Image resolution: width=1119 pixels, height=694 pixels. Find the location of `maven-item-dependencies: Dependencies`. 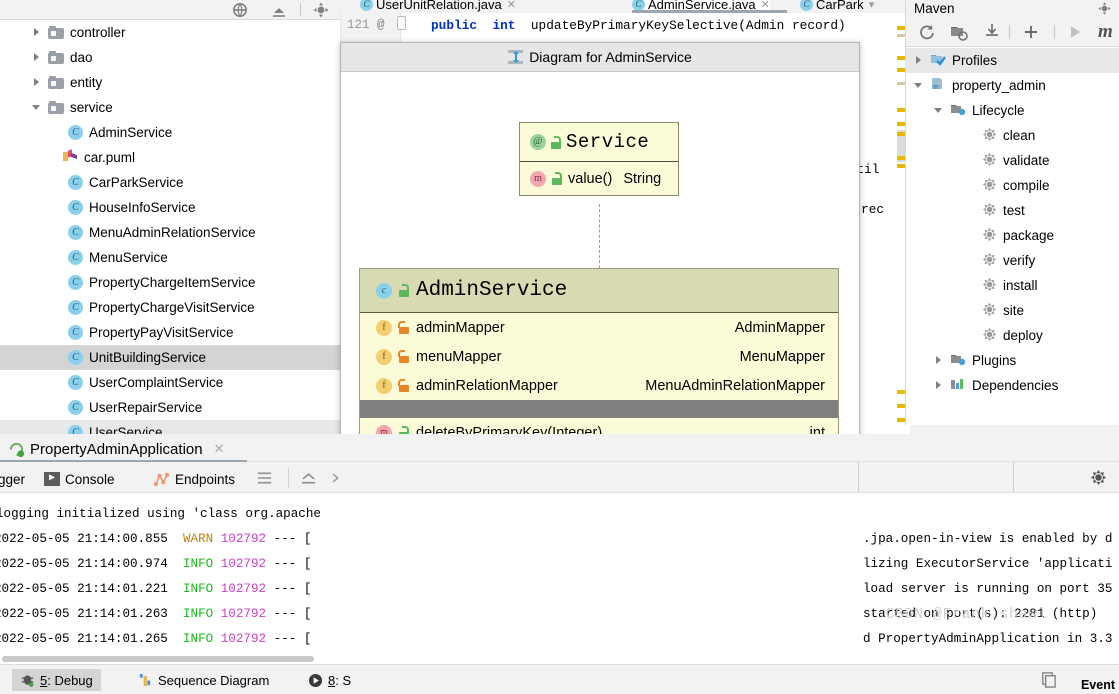

maven-item-dependencies: Dependencies is located at coordinates (1012, 385).